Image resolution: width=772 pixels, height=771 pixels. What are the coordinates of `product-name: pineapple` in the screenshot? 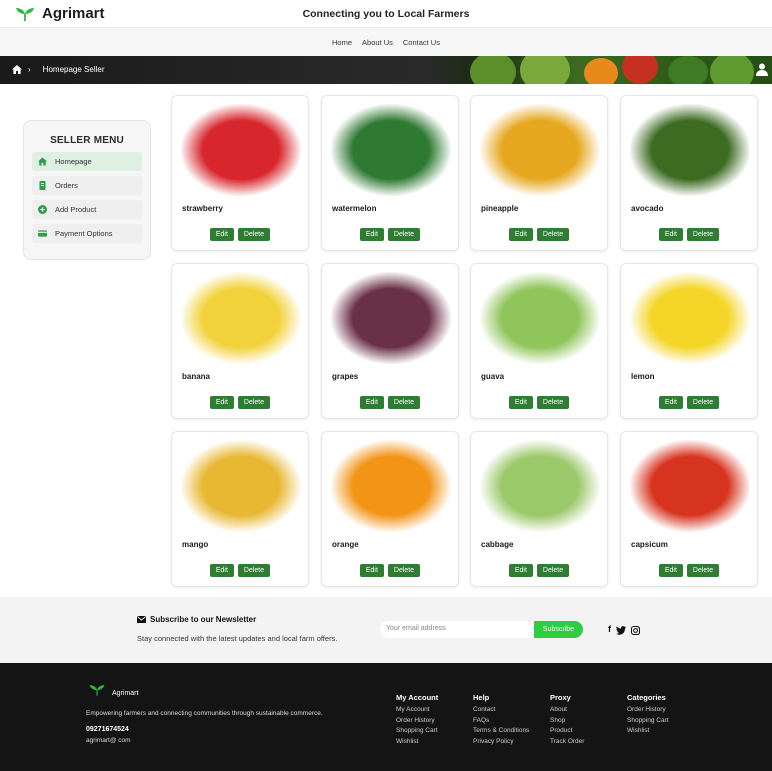 It's located at (500, 208).